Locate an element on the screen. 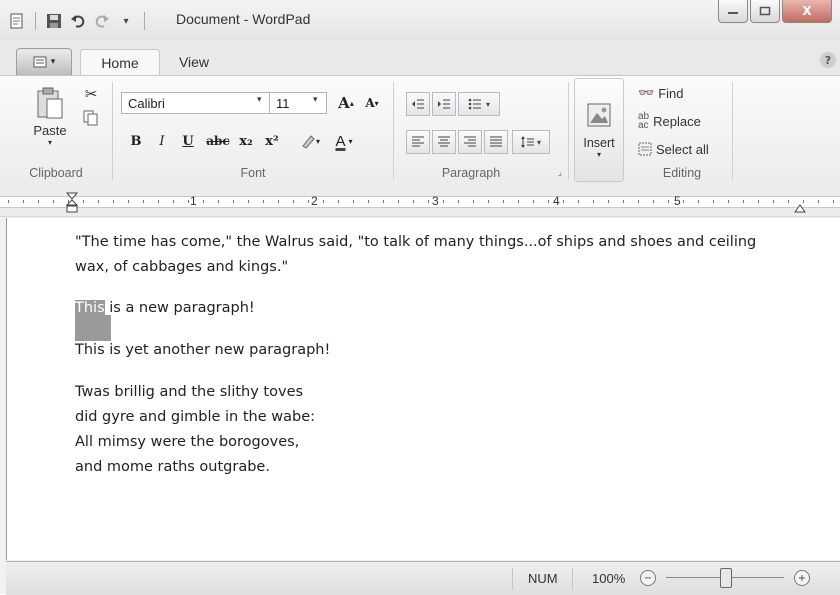  ruler-number: 5 is located at coordinates (677, 201).